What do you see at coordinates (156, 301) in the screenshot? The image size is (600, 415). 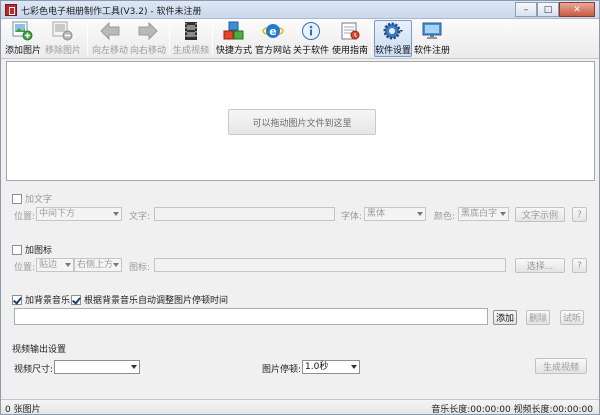 I see `auto-adjust-label: 根据背景音乐自动调整图片停顿时间` at bounding box center [156, 301].